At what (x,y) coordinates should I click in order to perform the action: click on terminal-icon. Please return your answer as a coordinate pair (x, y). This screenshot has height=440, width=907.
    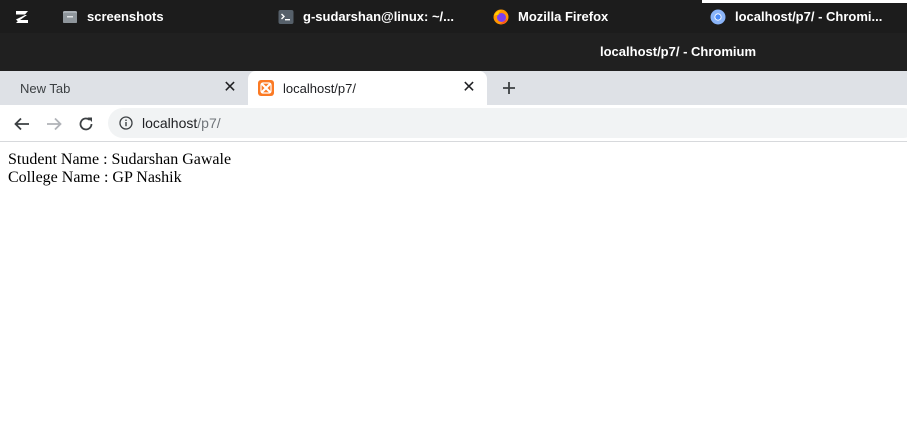
    Looking at the image, I should click on (286, 17).